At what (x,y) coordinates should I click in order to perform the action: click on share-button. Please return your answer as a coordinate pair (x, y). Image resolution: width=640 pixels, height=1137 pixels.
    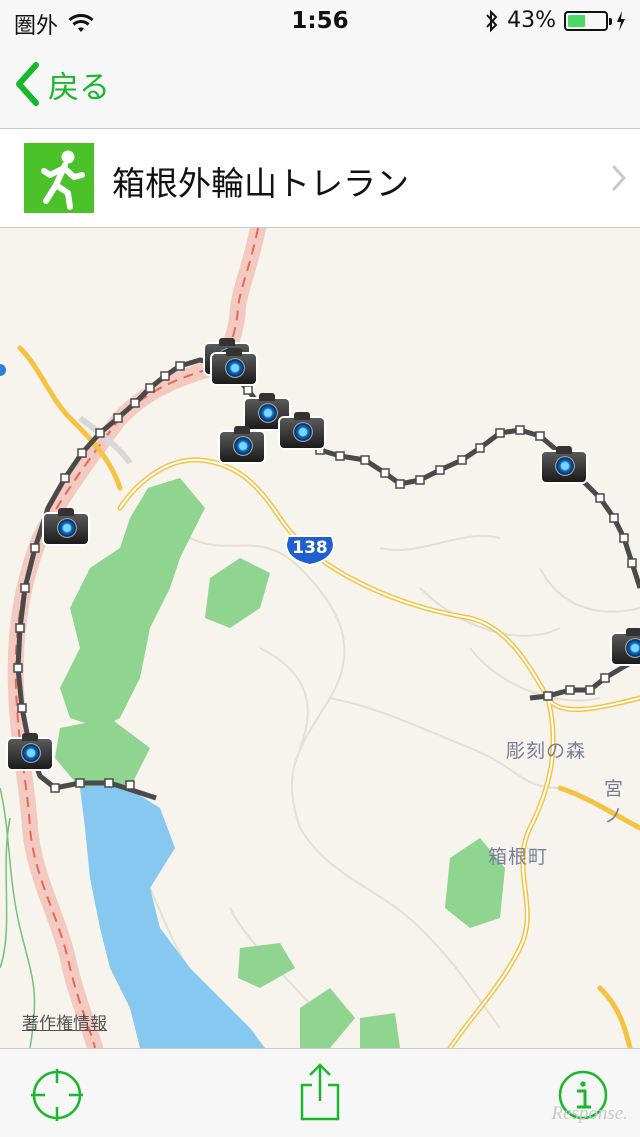
    Looking at the image, I should click on (320, 1093).